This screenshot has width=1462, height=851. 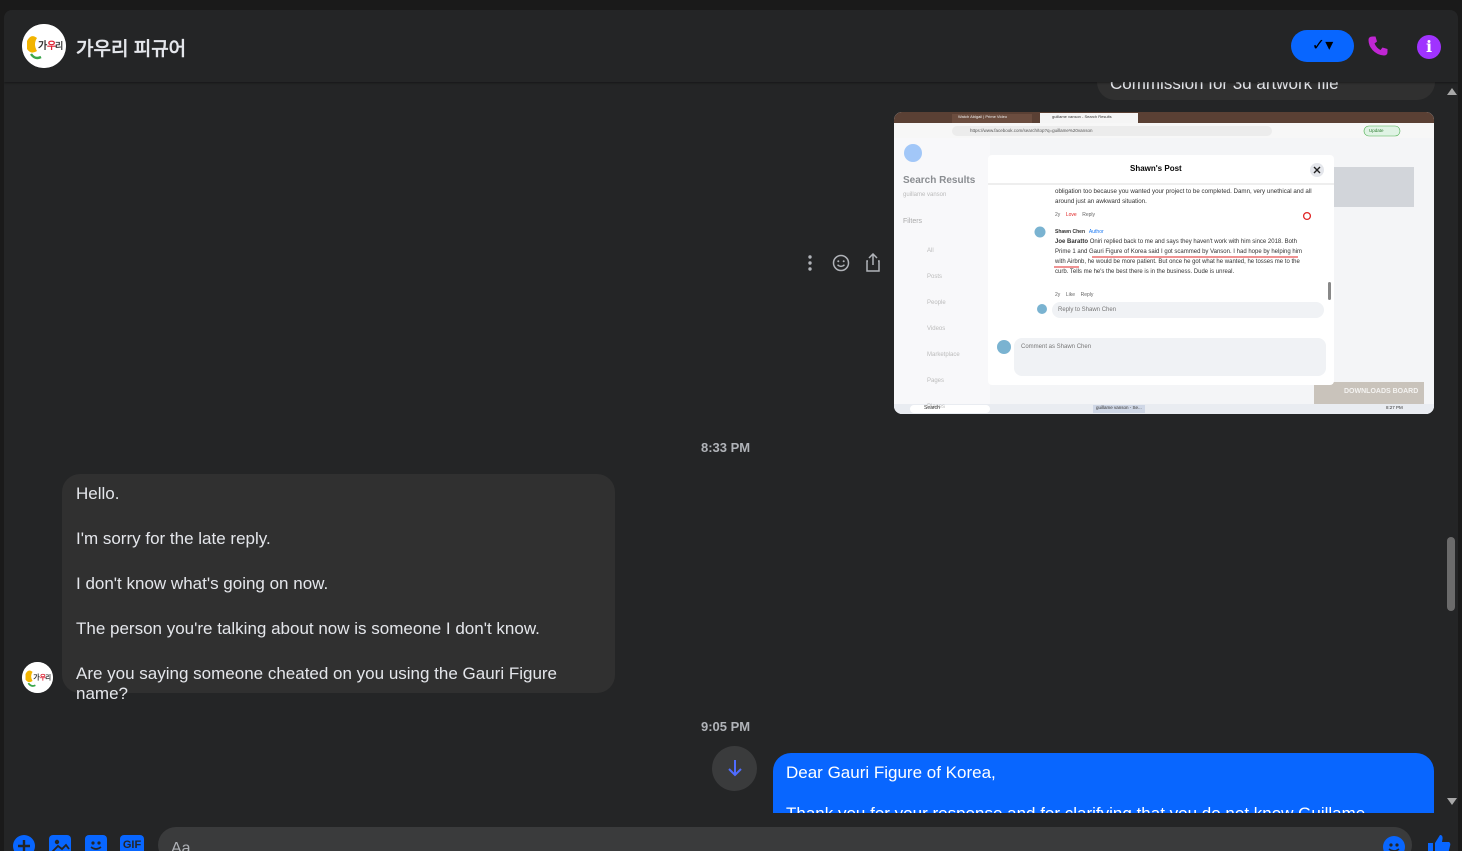 What do you see at coordinates (96, 843) in the screenshot?
I see `sticker-icon` at bounding box center [96, 843].